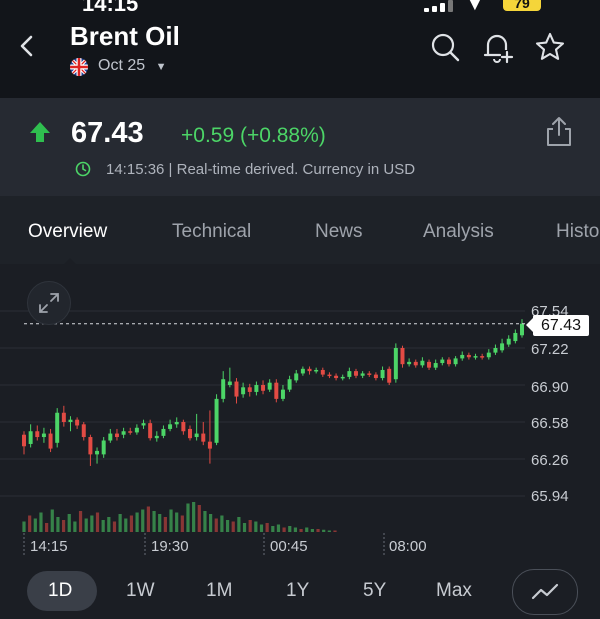 The height and width of the screenshot is (619, 600). Describe the element at coordinates (219, 591) in the screenshot. I see `range-1m: 1M` at that location.